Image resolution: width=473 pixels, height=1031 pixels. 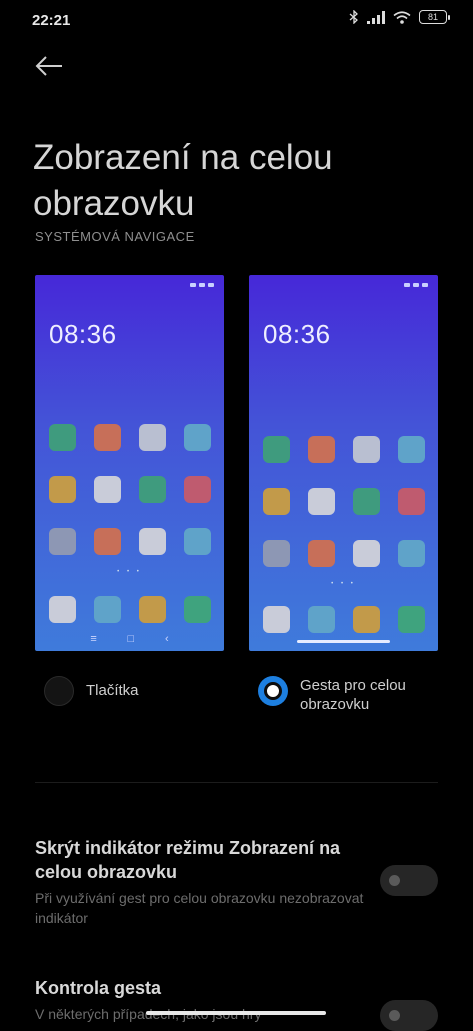 I want to click on wifi-icon, so click(x=402, y=17).